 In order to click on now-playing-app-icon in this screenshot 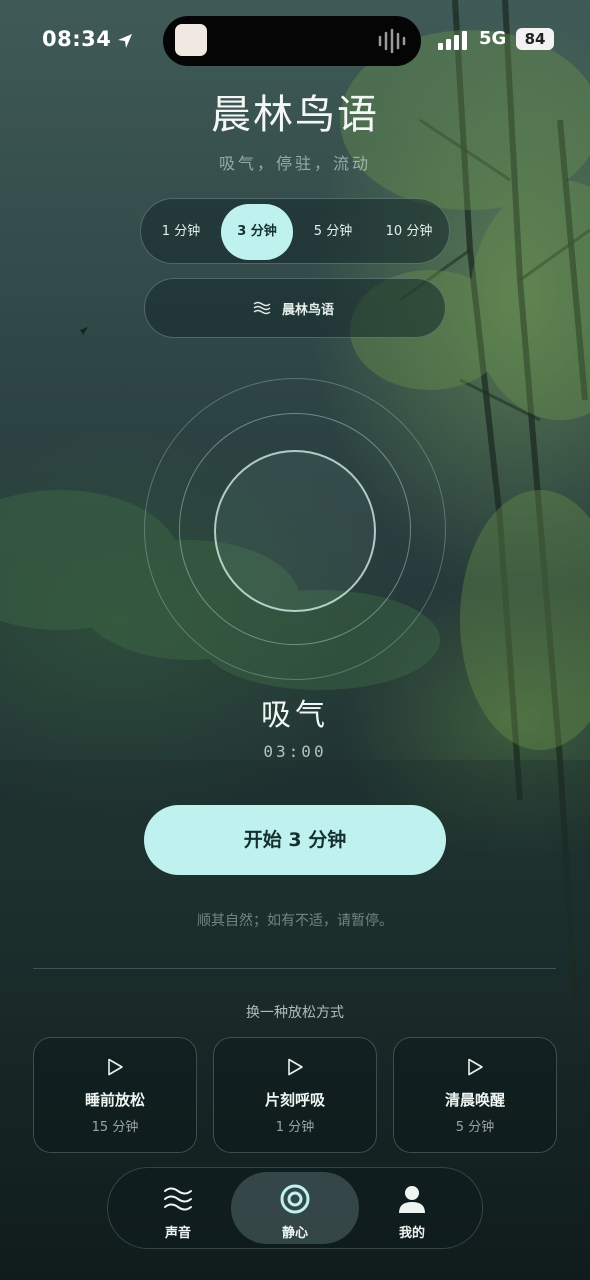, I will do `click(191, 40)`.